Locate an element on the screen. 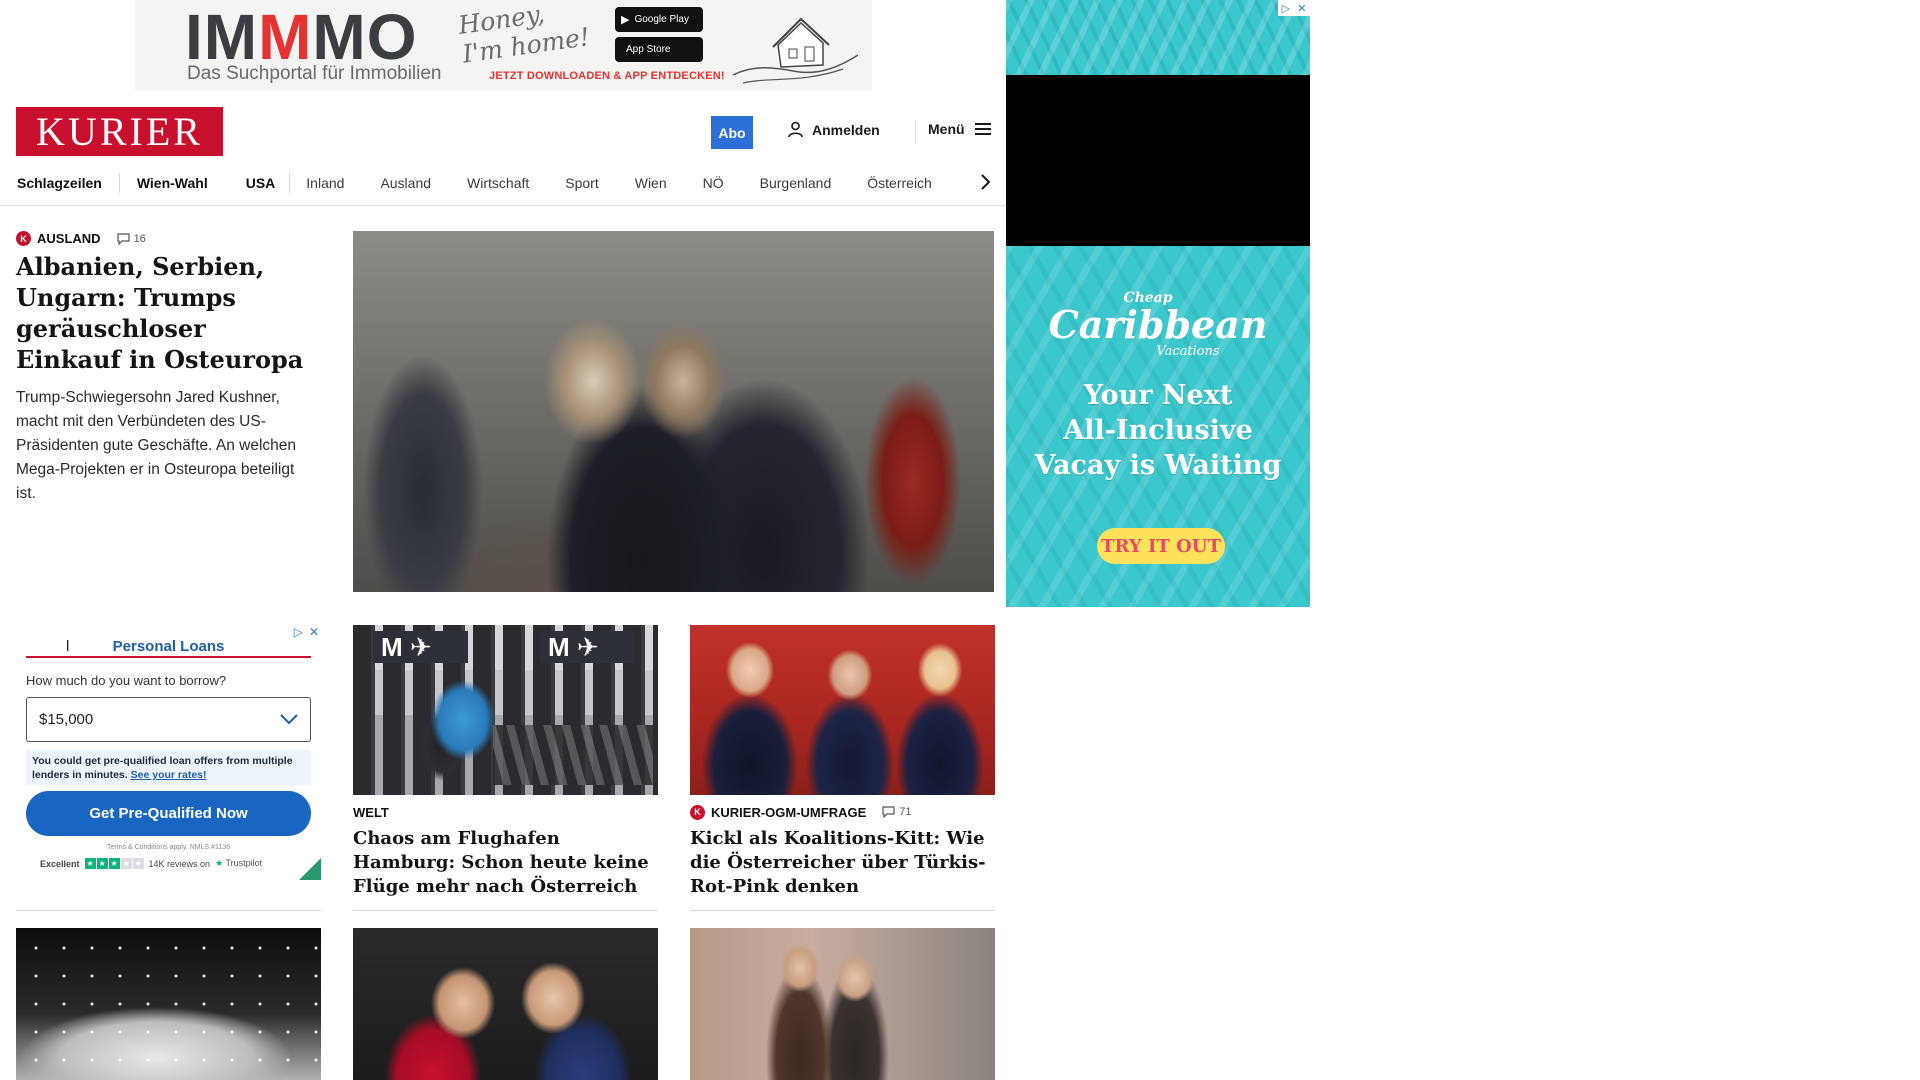  loan-terms: Terms & Conditions apply. NMLS #1136 is located at coordinates (168, 847).